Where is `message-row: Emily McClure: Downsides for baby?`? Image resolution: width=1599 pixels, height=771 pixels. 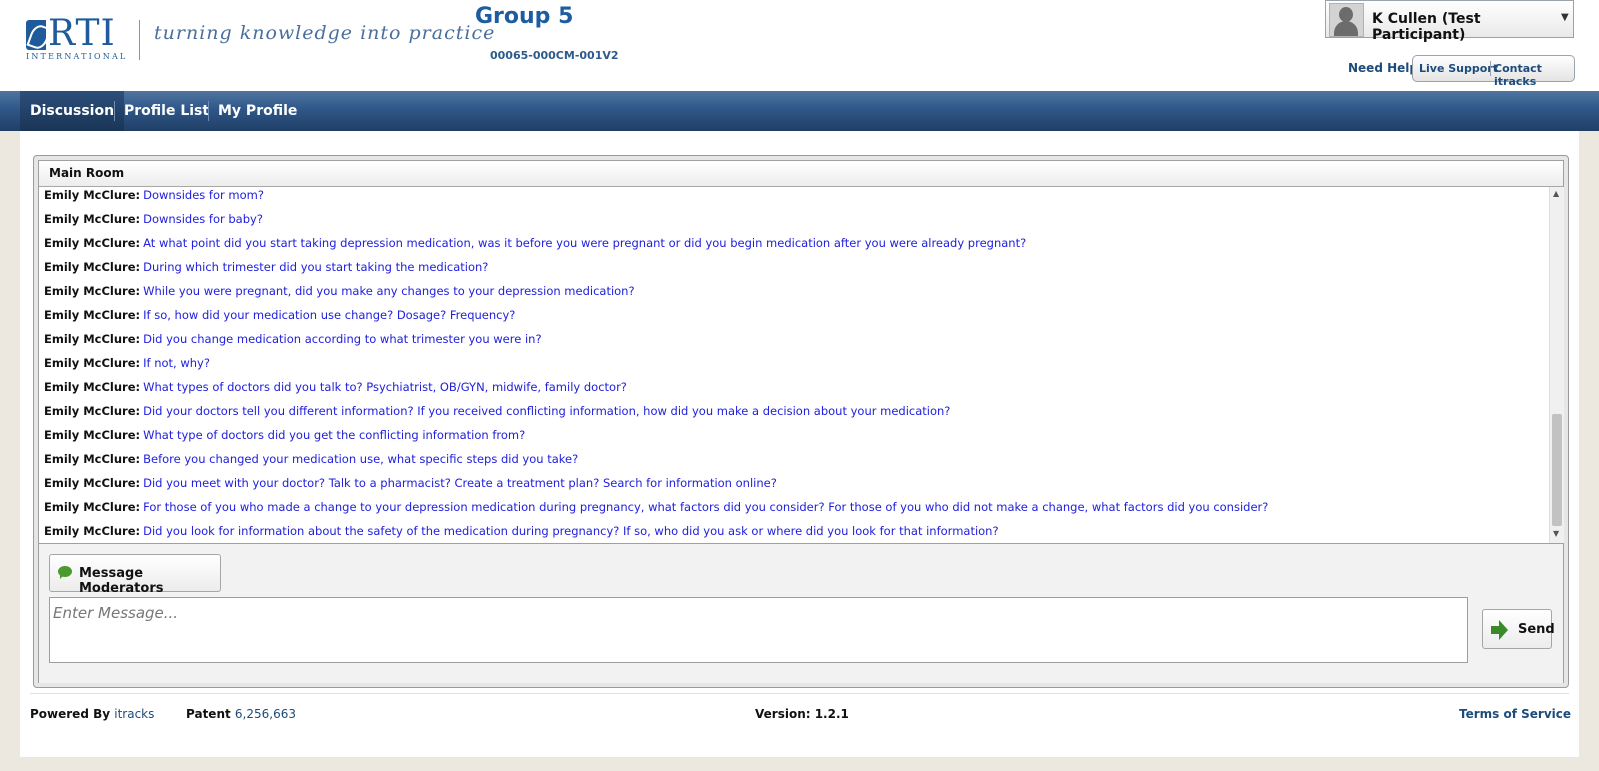 message-row: Emily McClure: Downsides for baby? is located at coordinates (153, 219).